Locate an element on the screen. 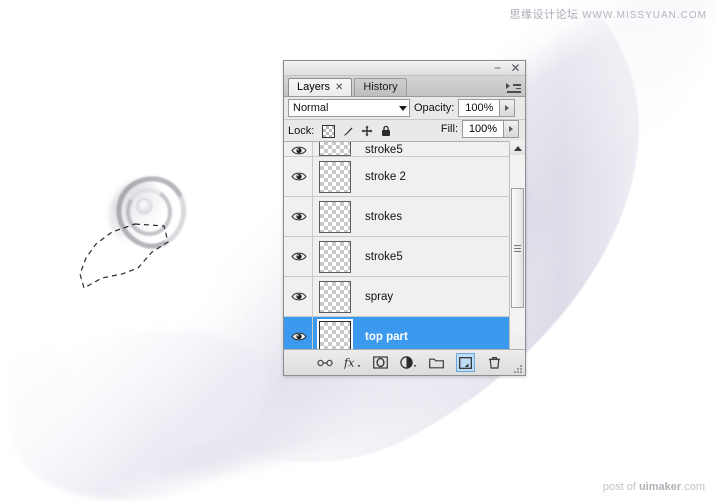 The height and width of the screenshot is (502, 715). add-layer-mask-icon is located at coordinates (380, 362).